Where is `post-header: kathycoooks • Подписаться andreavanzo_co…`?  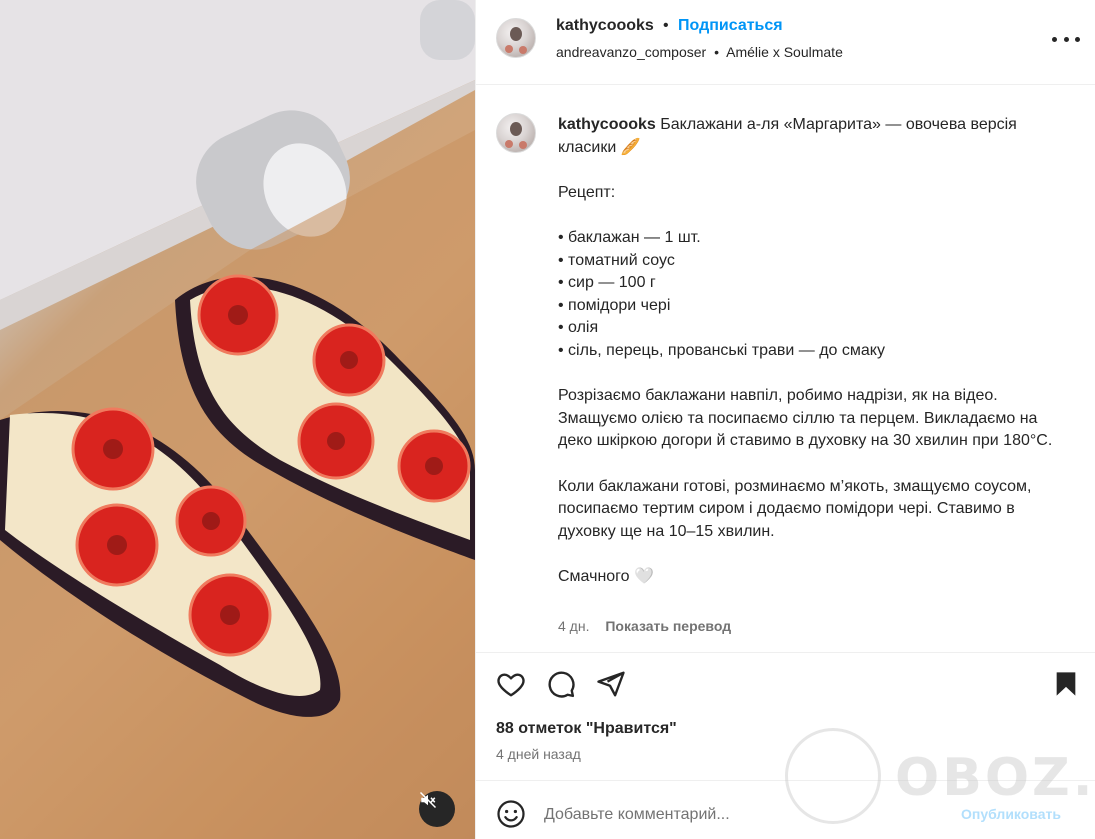 post-header: kathycoooks • Подписаться andreavanzo_co… is located at coordinates (785, 42).